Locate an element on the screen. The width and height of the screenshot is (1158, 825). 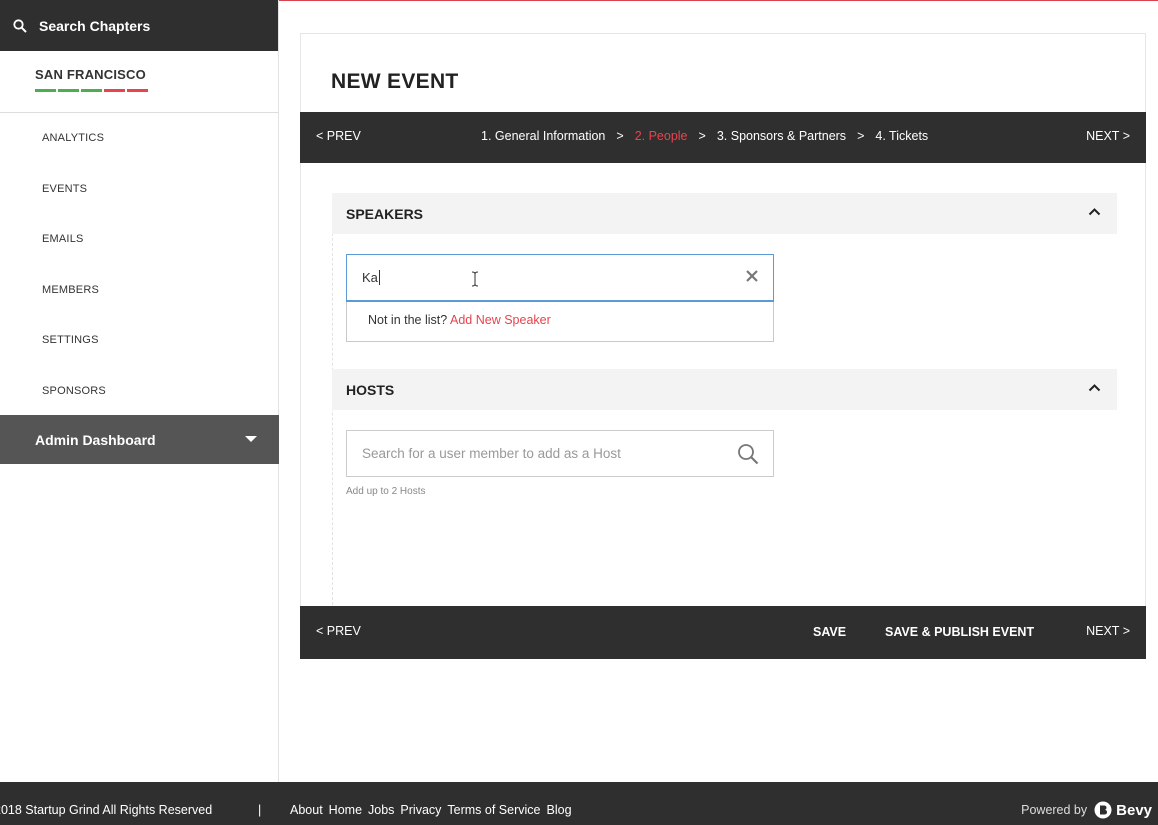
page-title: NEW EVENT is located at coordinates (395, 81).